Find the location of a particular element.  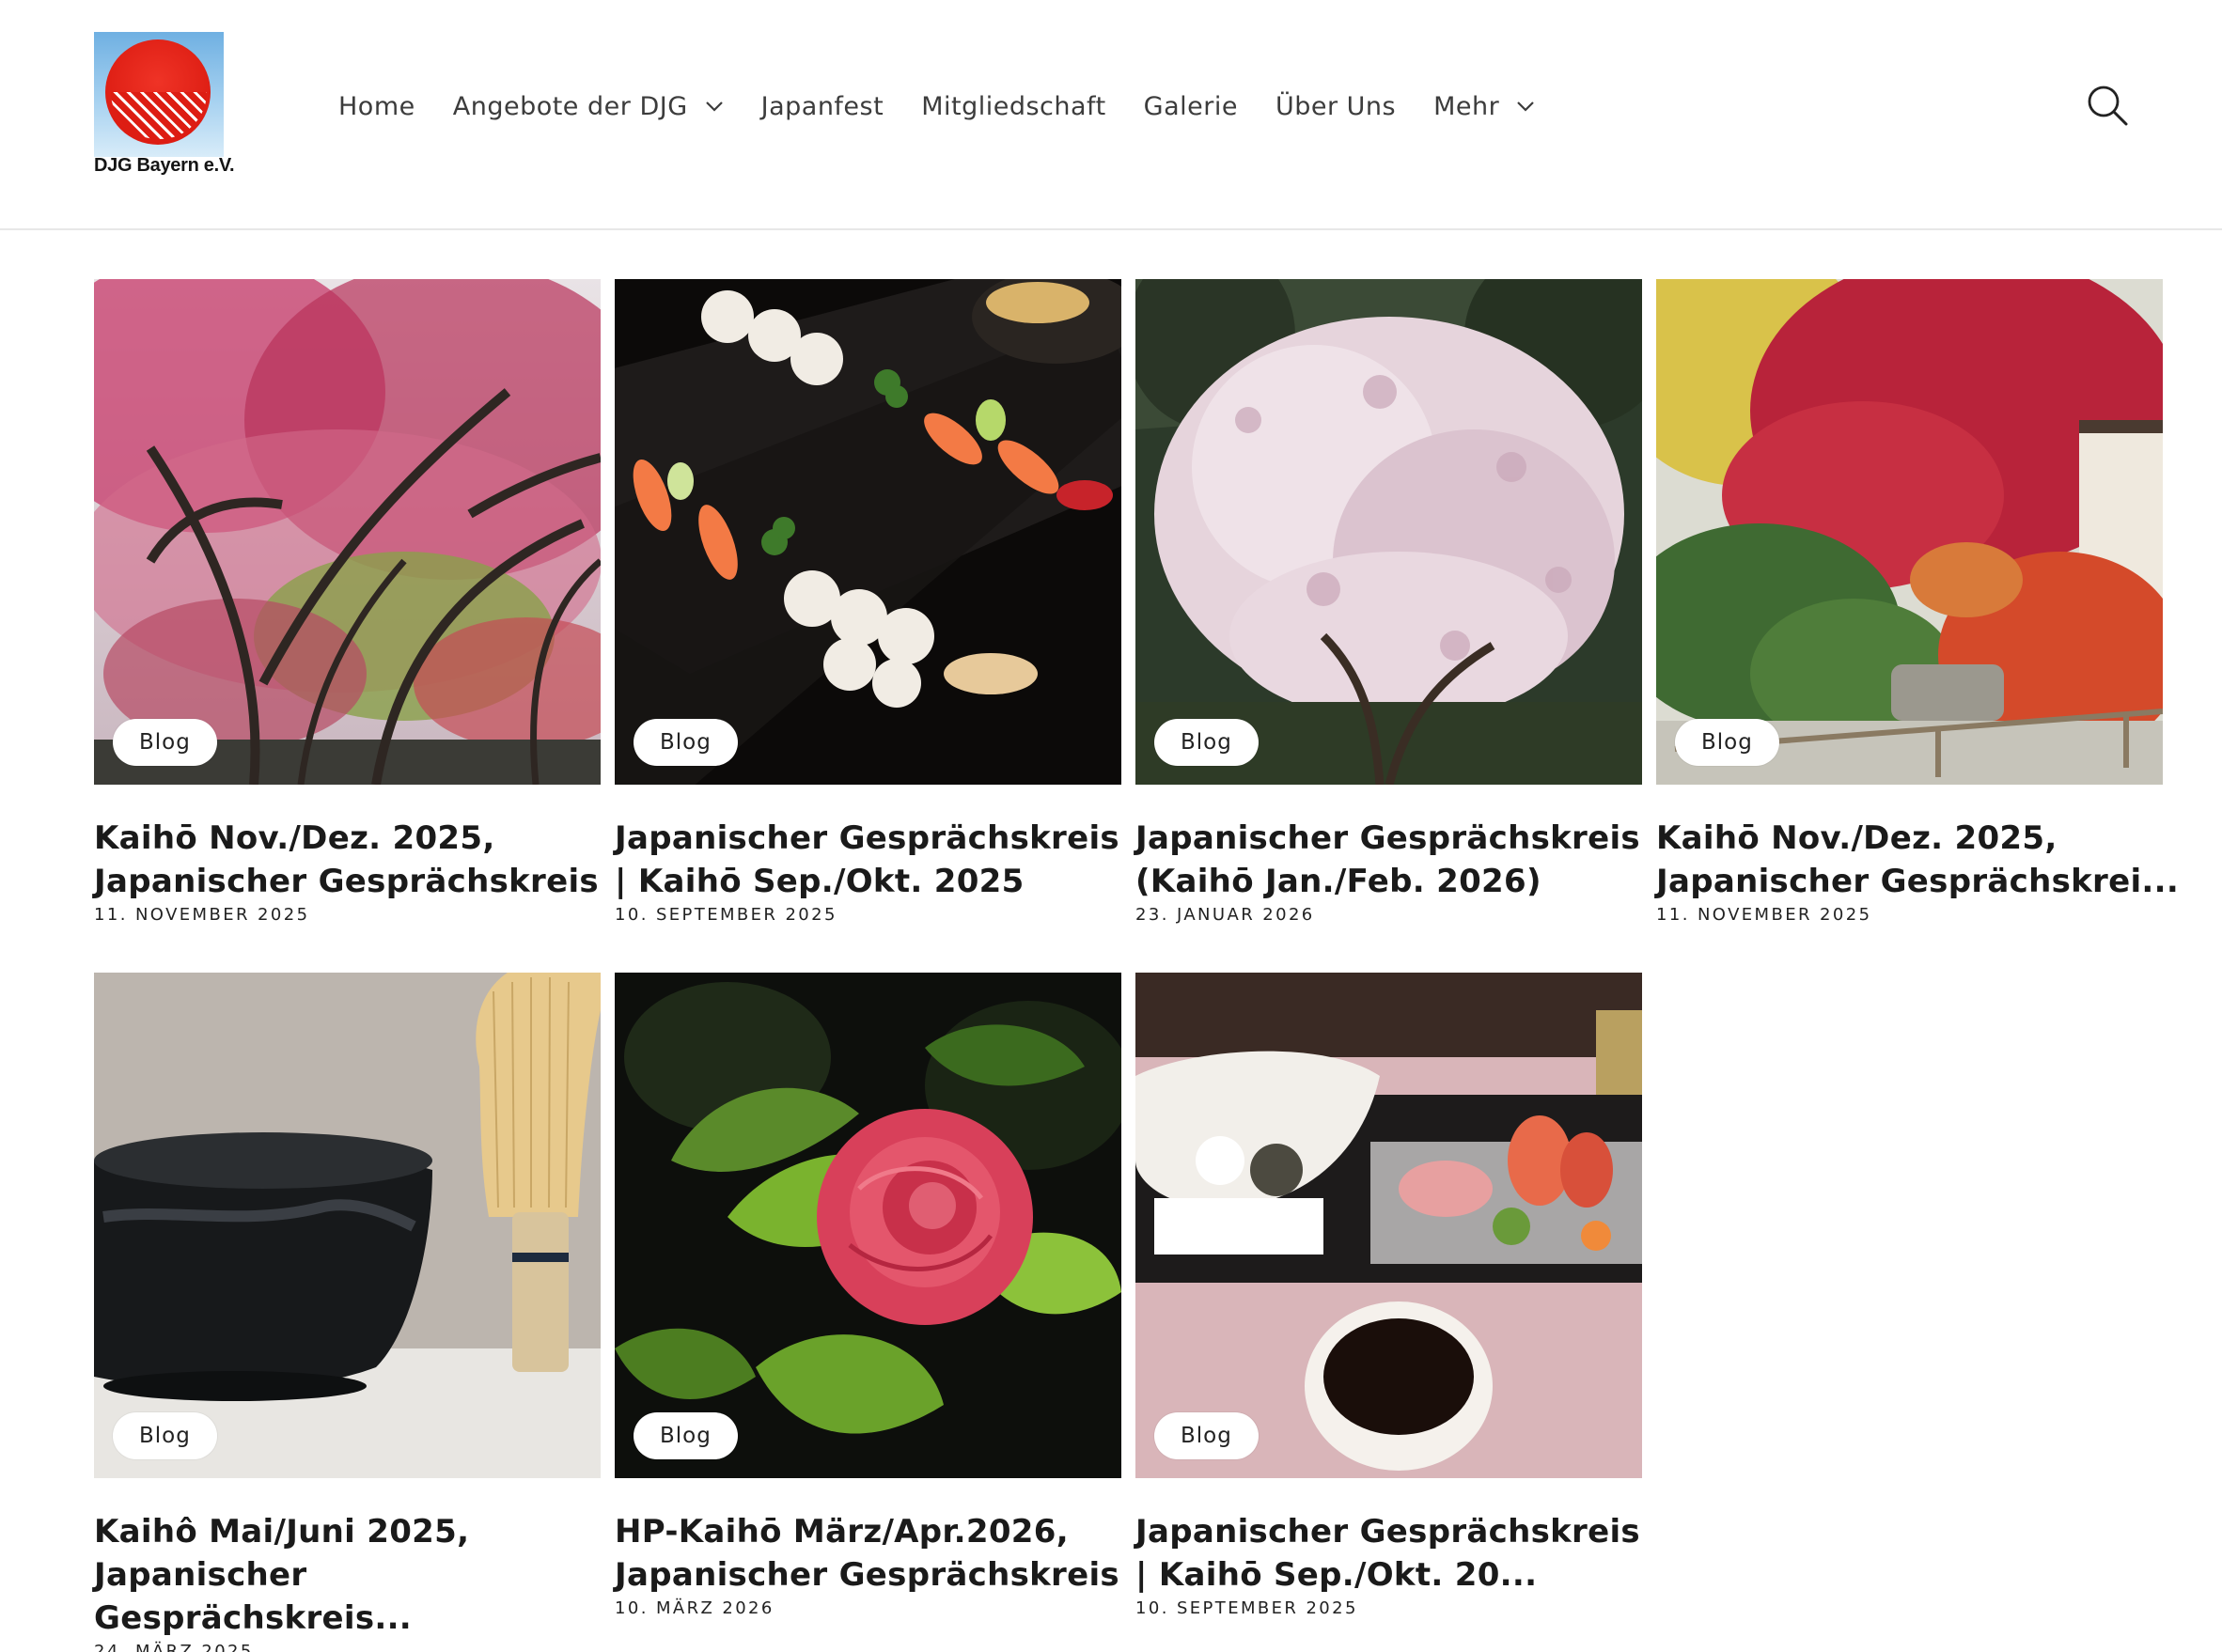

nav-item-angebote: Angebote der DJG is located at coordinates (589, 106).